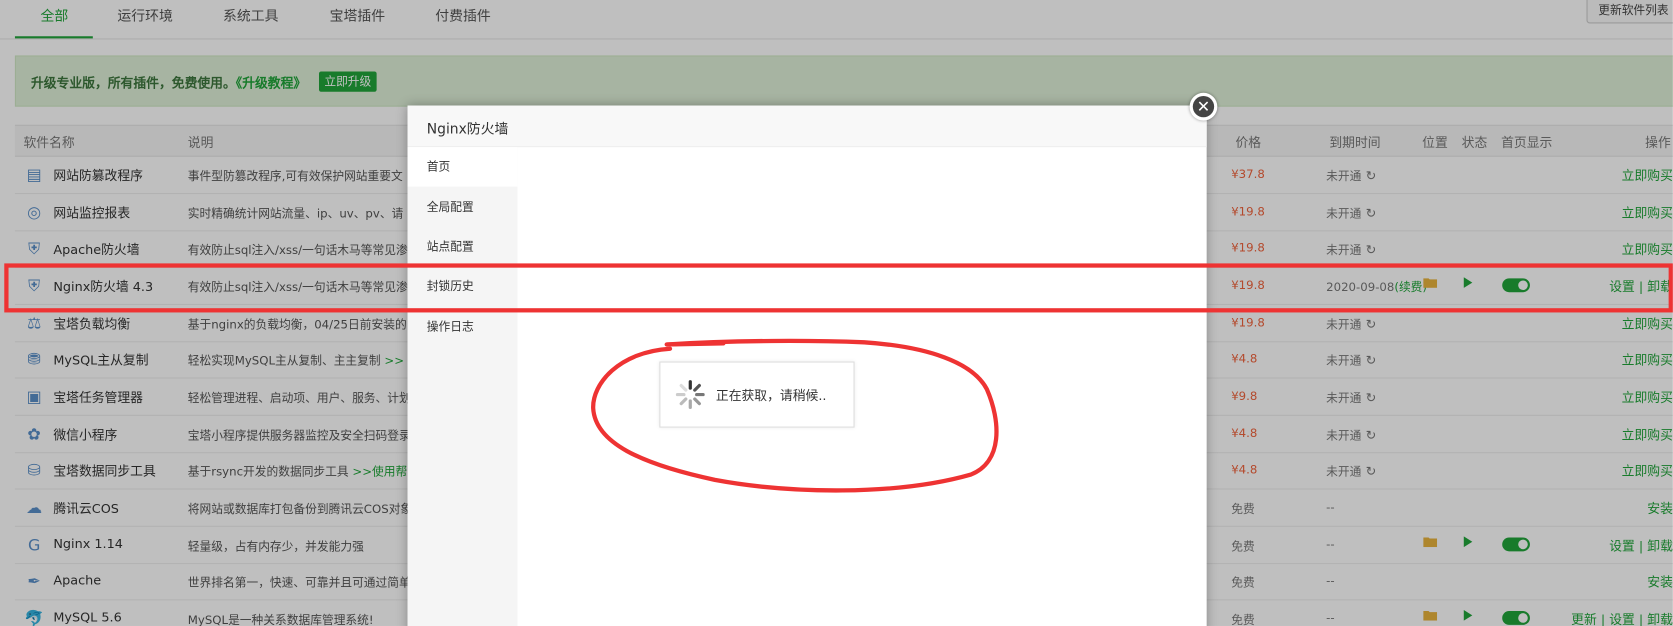 Image resolution: width=1673 pixels, height=626 pixels. I want to click on nav-global-config: 全局配置, so click(463, 207).